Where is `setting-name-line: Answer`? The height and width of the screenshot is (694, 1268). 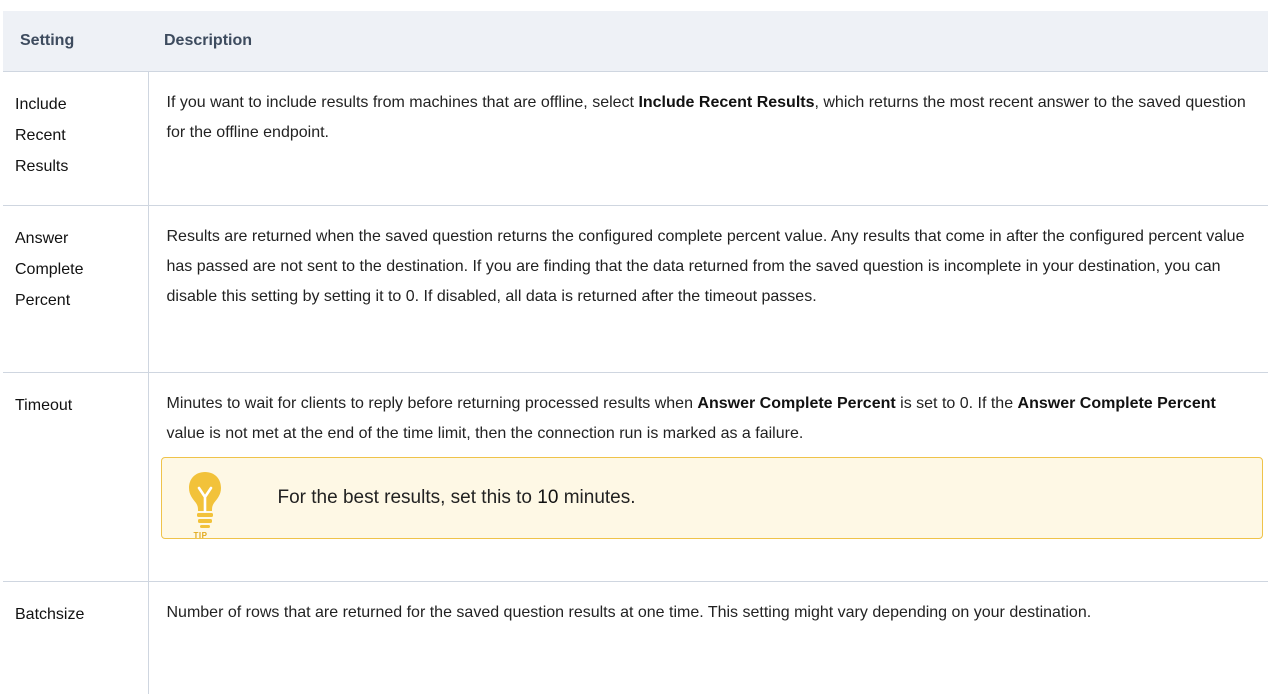 setting-name-line: Answer is located at coordinates (42, 238).